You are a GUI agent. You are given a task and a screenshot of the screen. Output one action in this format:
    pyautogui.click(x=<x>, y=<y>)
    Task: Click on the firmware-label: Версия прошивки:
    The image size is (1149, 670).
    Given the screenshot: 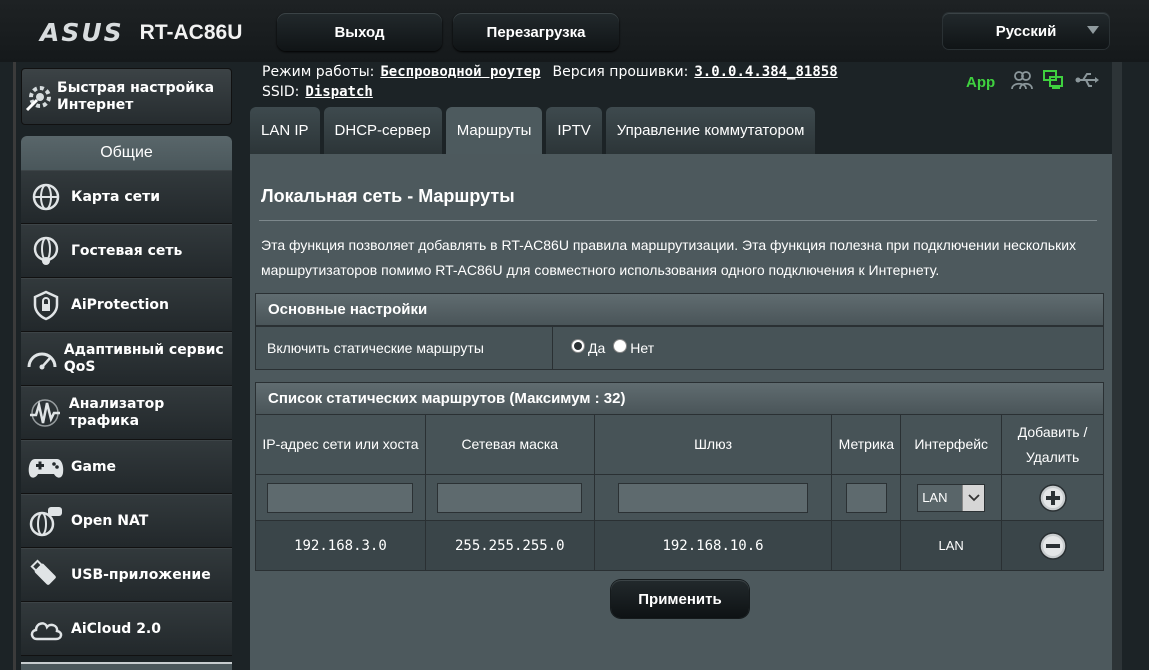 What is the action you would take?
    pyautogui.click(x=620, y=72)
    